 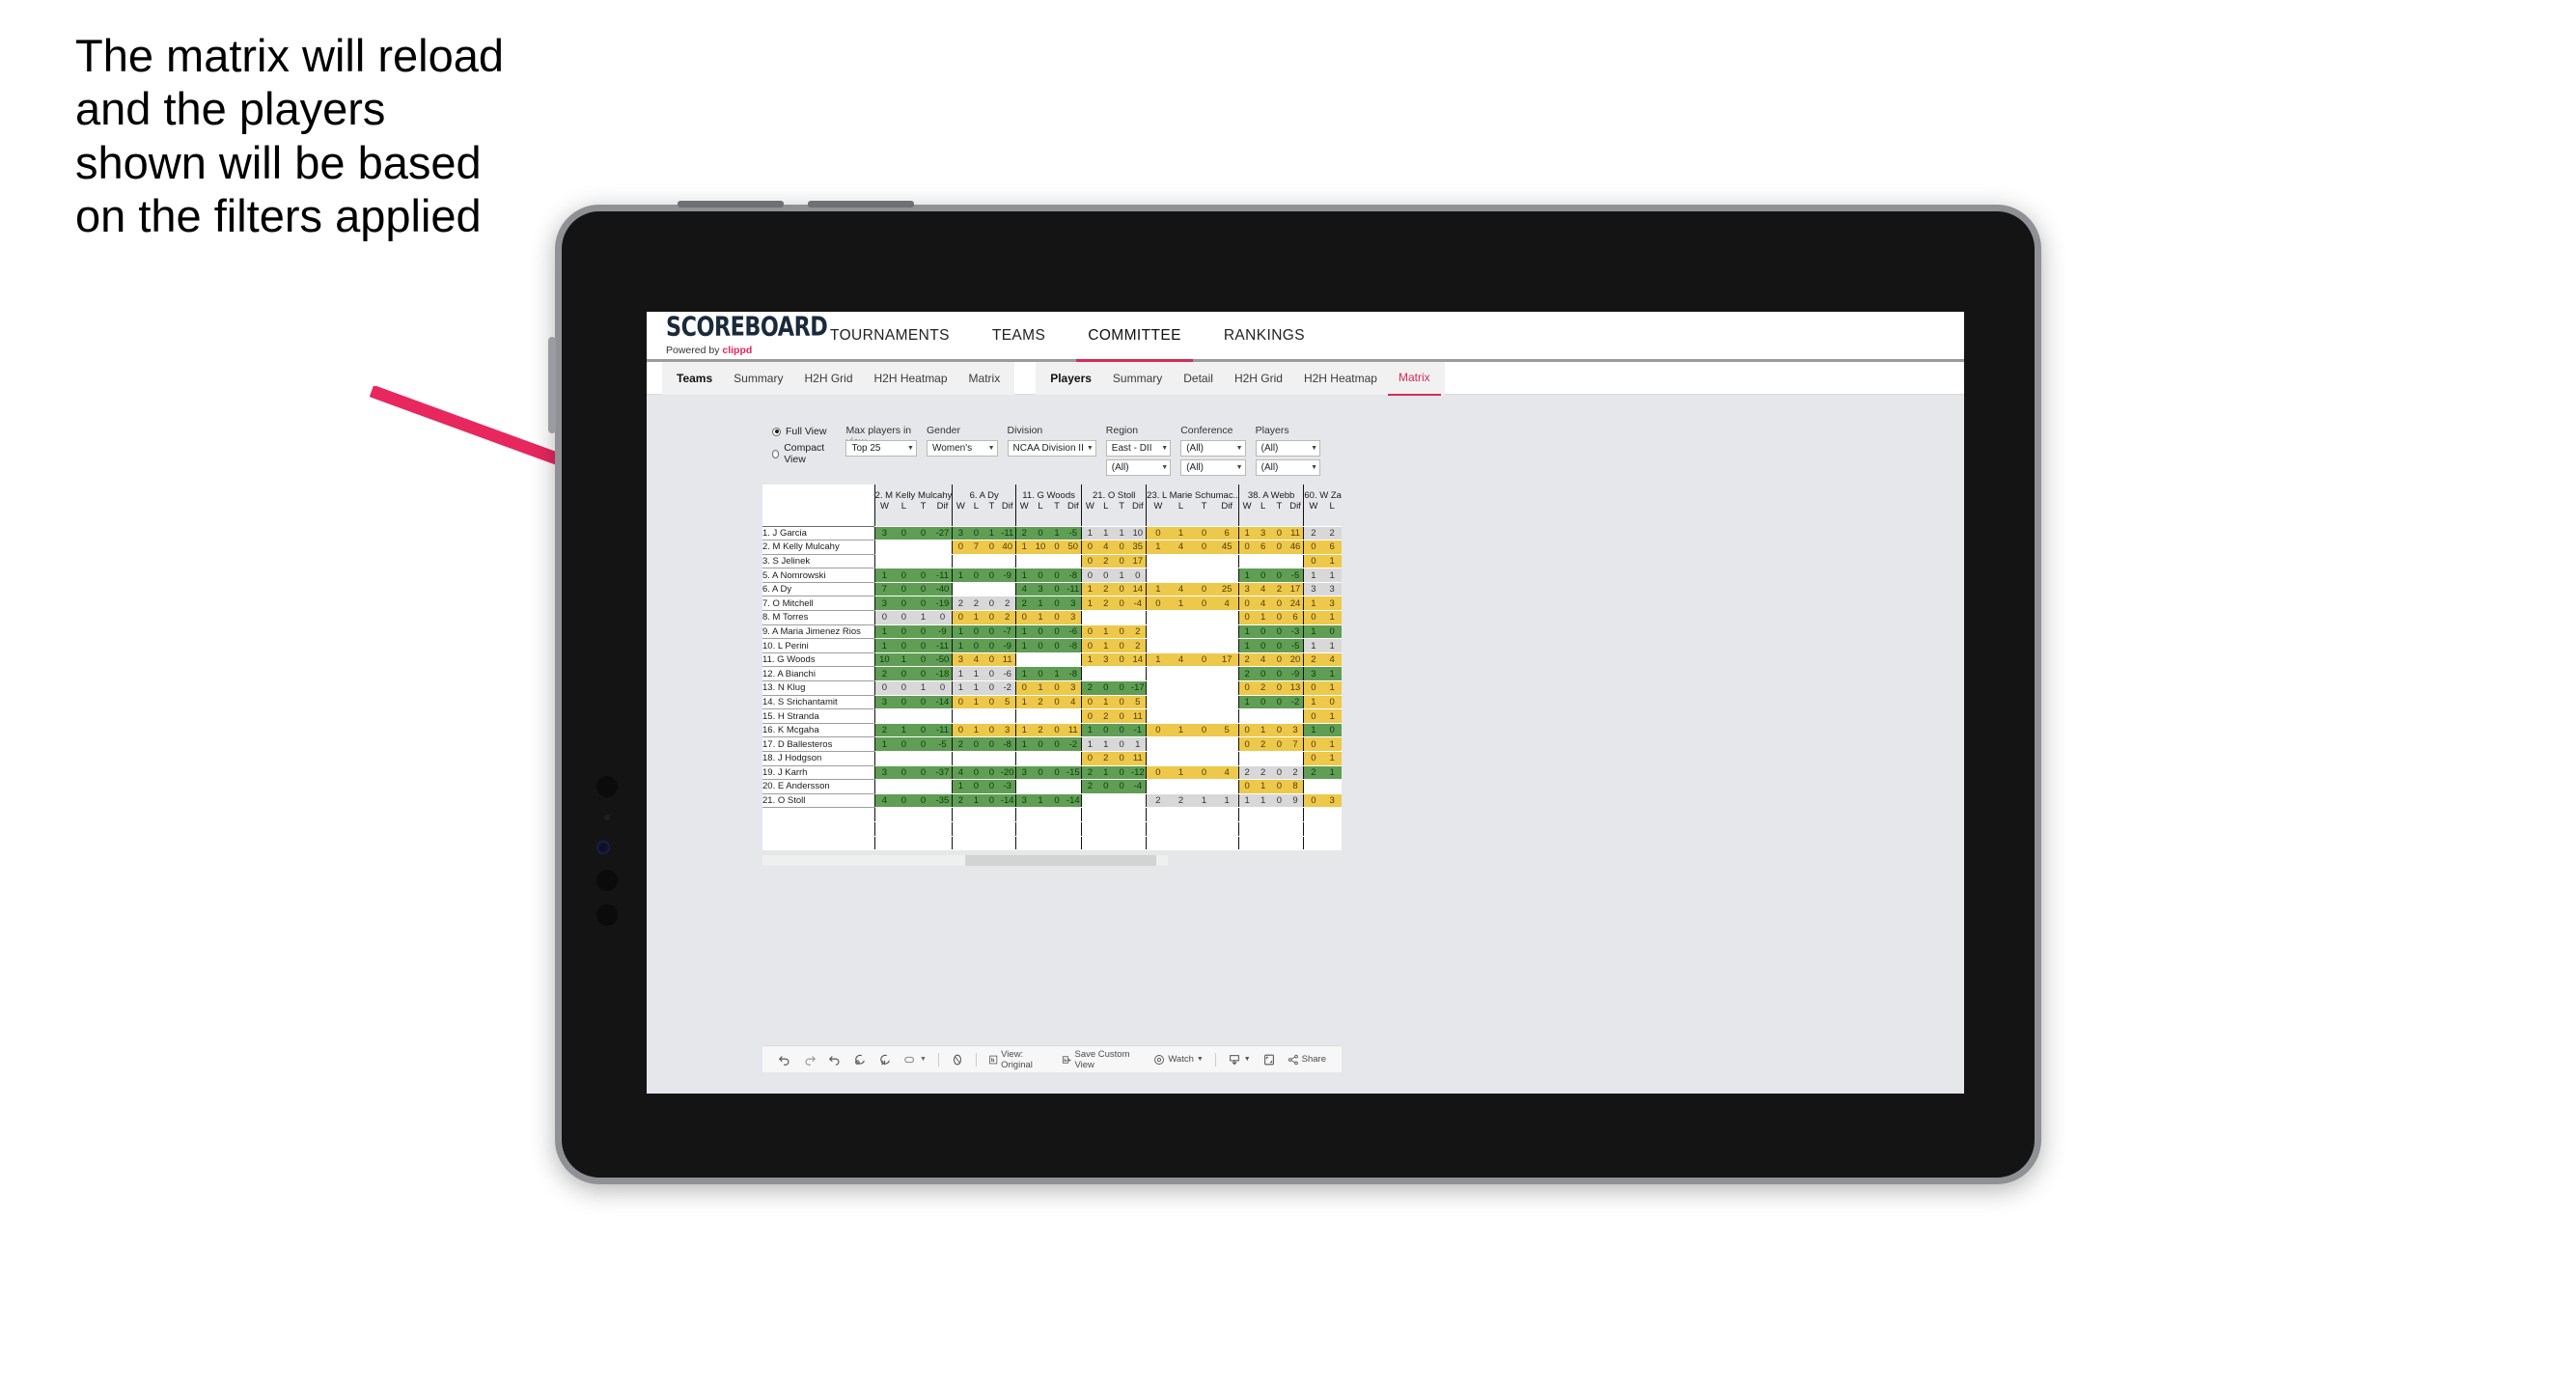 What do you see at coordinates (1295, 744) in the screenshot?
I see `matrix-data-cell: 7` at bounding box center [1295, 744].